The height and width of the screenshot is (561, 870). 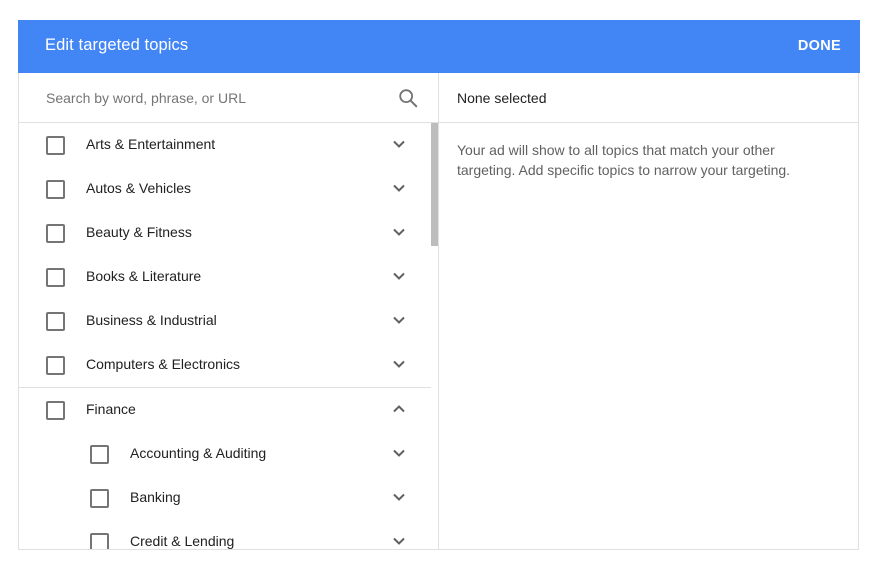 What do you see at coordinates (163, 364) in the screenshot?
I see `topic-label: Computers & Electronics` at bounding box center [163, 364].